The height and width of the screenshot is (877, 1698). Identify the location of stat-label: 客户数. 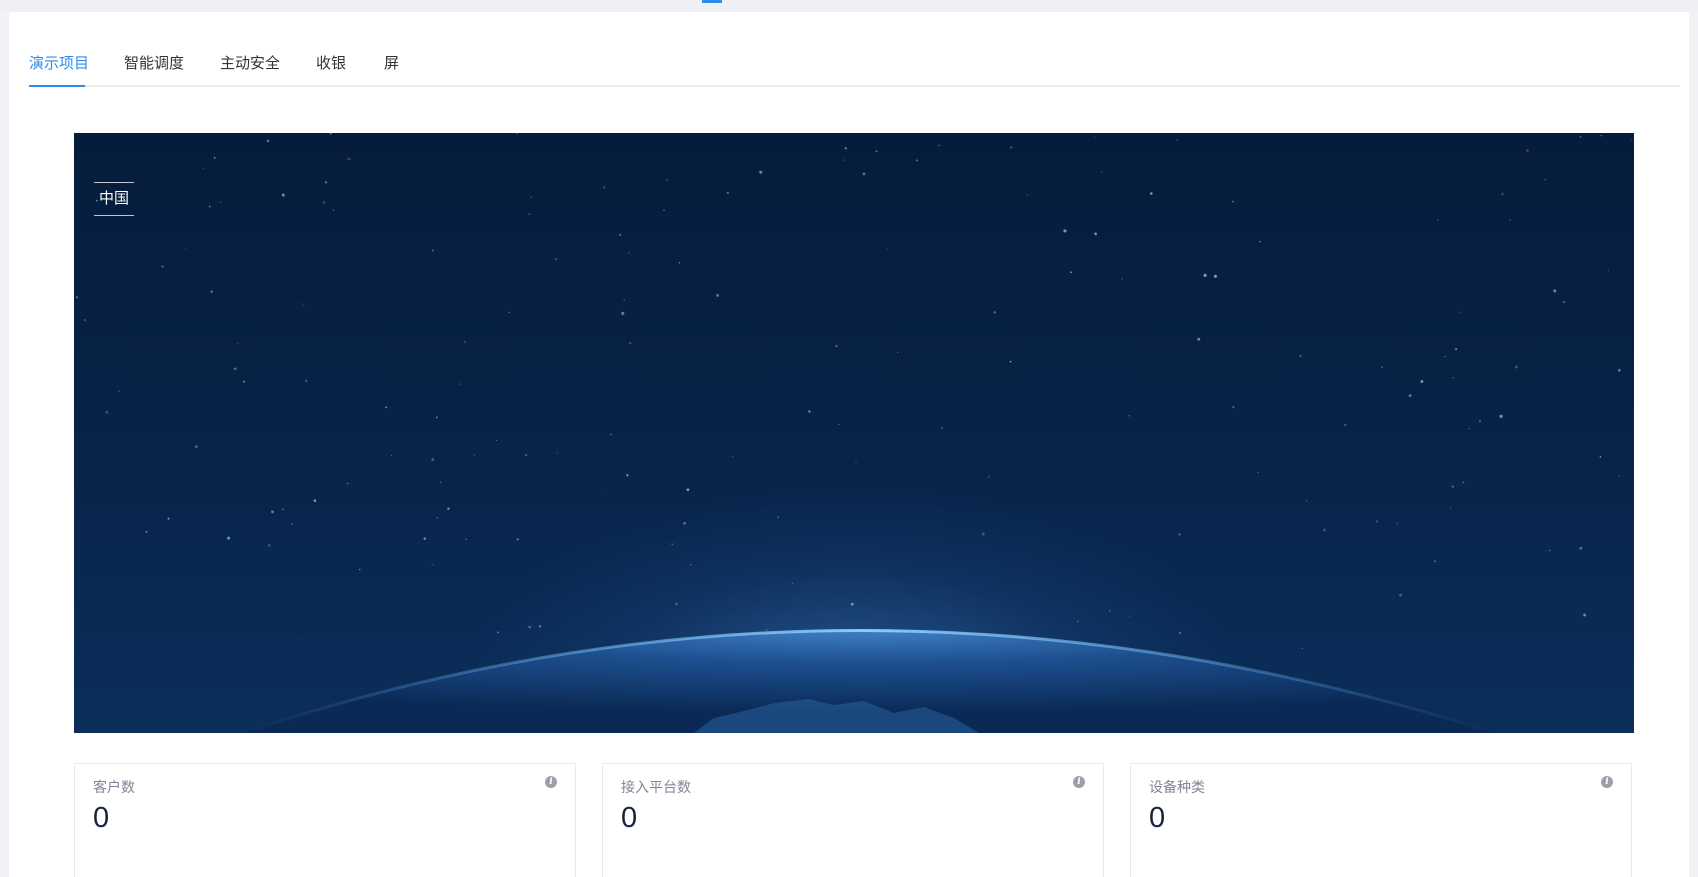
(114, 787).